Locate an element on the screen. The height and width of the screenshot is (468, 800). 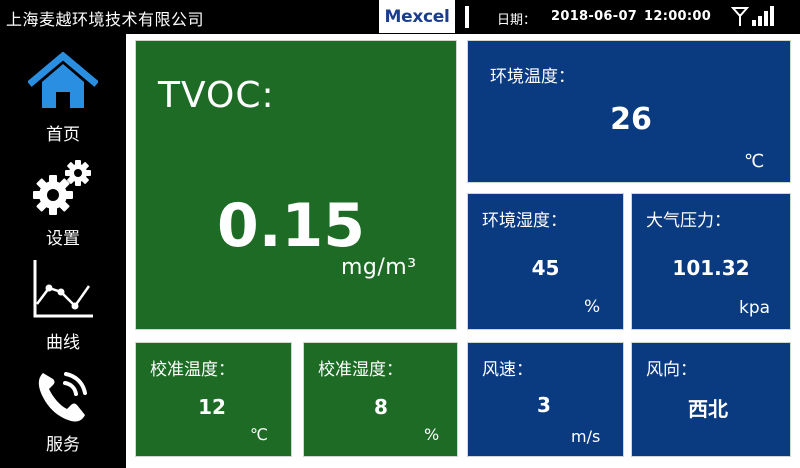
wind-speed-value: 3 is located at coordinates (544, 405).